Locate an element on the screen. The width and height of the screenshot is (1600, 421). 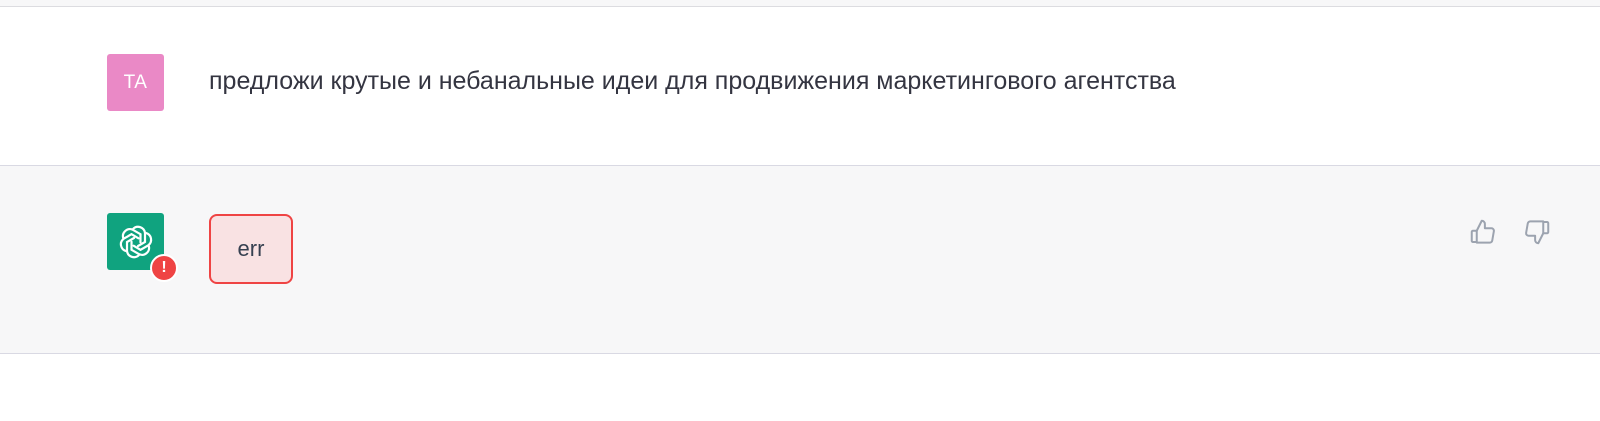
openai-logo-icon is located at coordinates (135, 241).